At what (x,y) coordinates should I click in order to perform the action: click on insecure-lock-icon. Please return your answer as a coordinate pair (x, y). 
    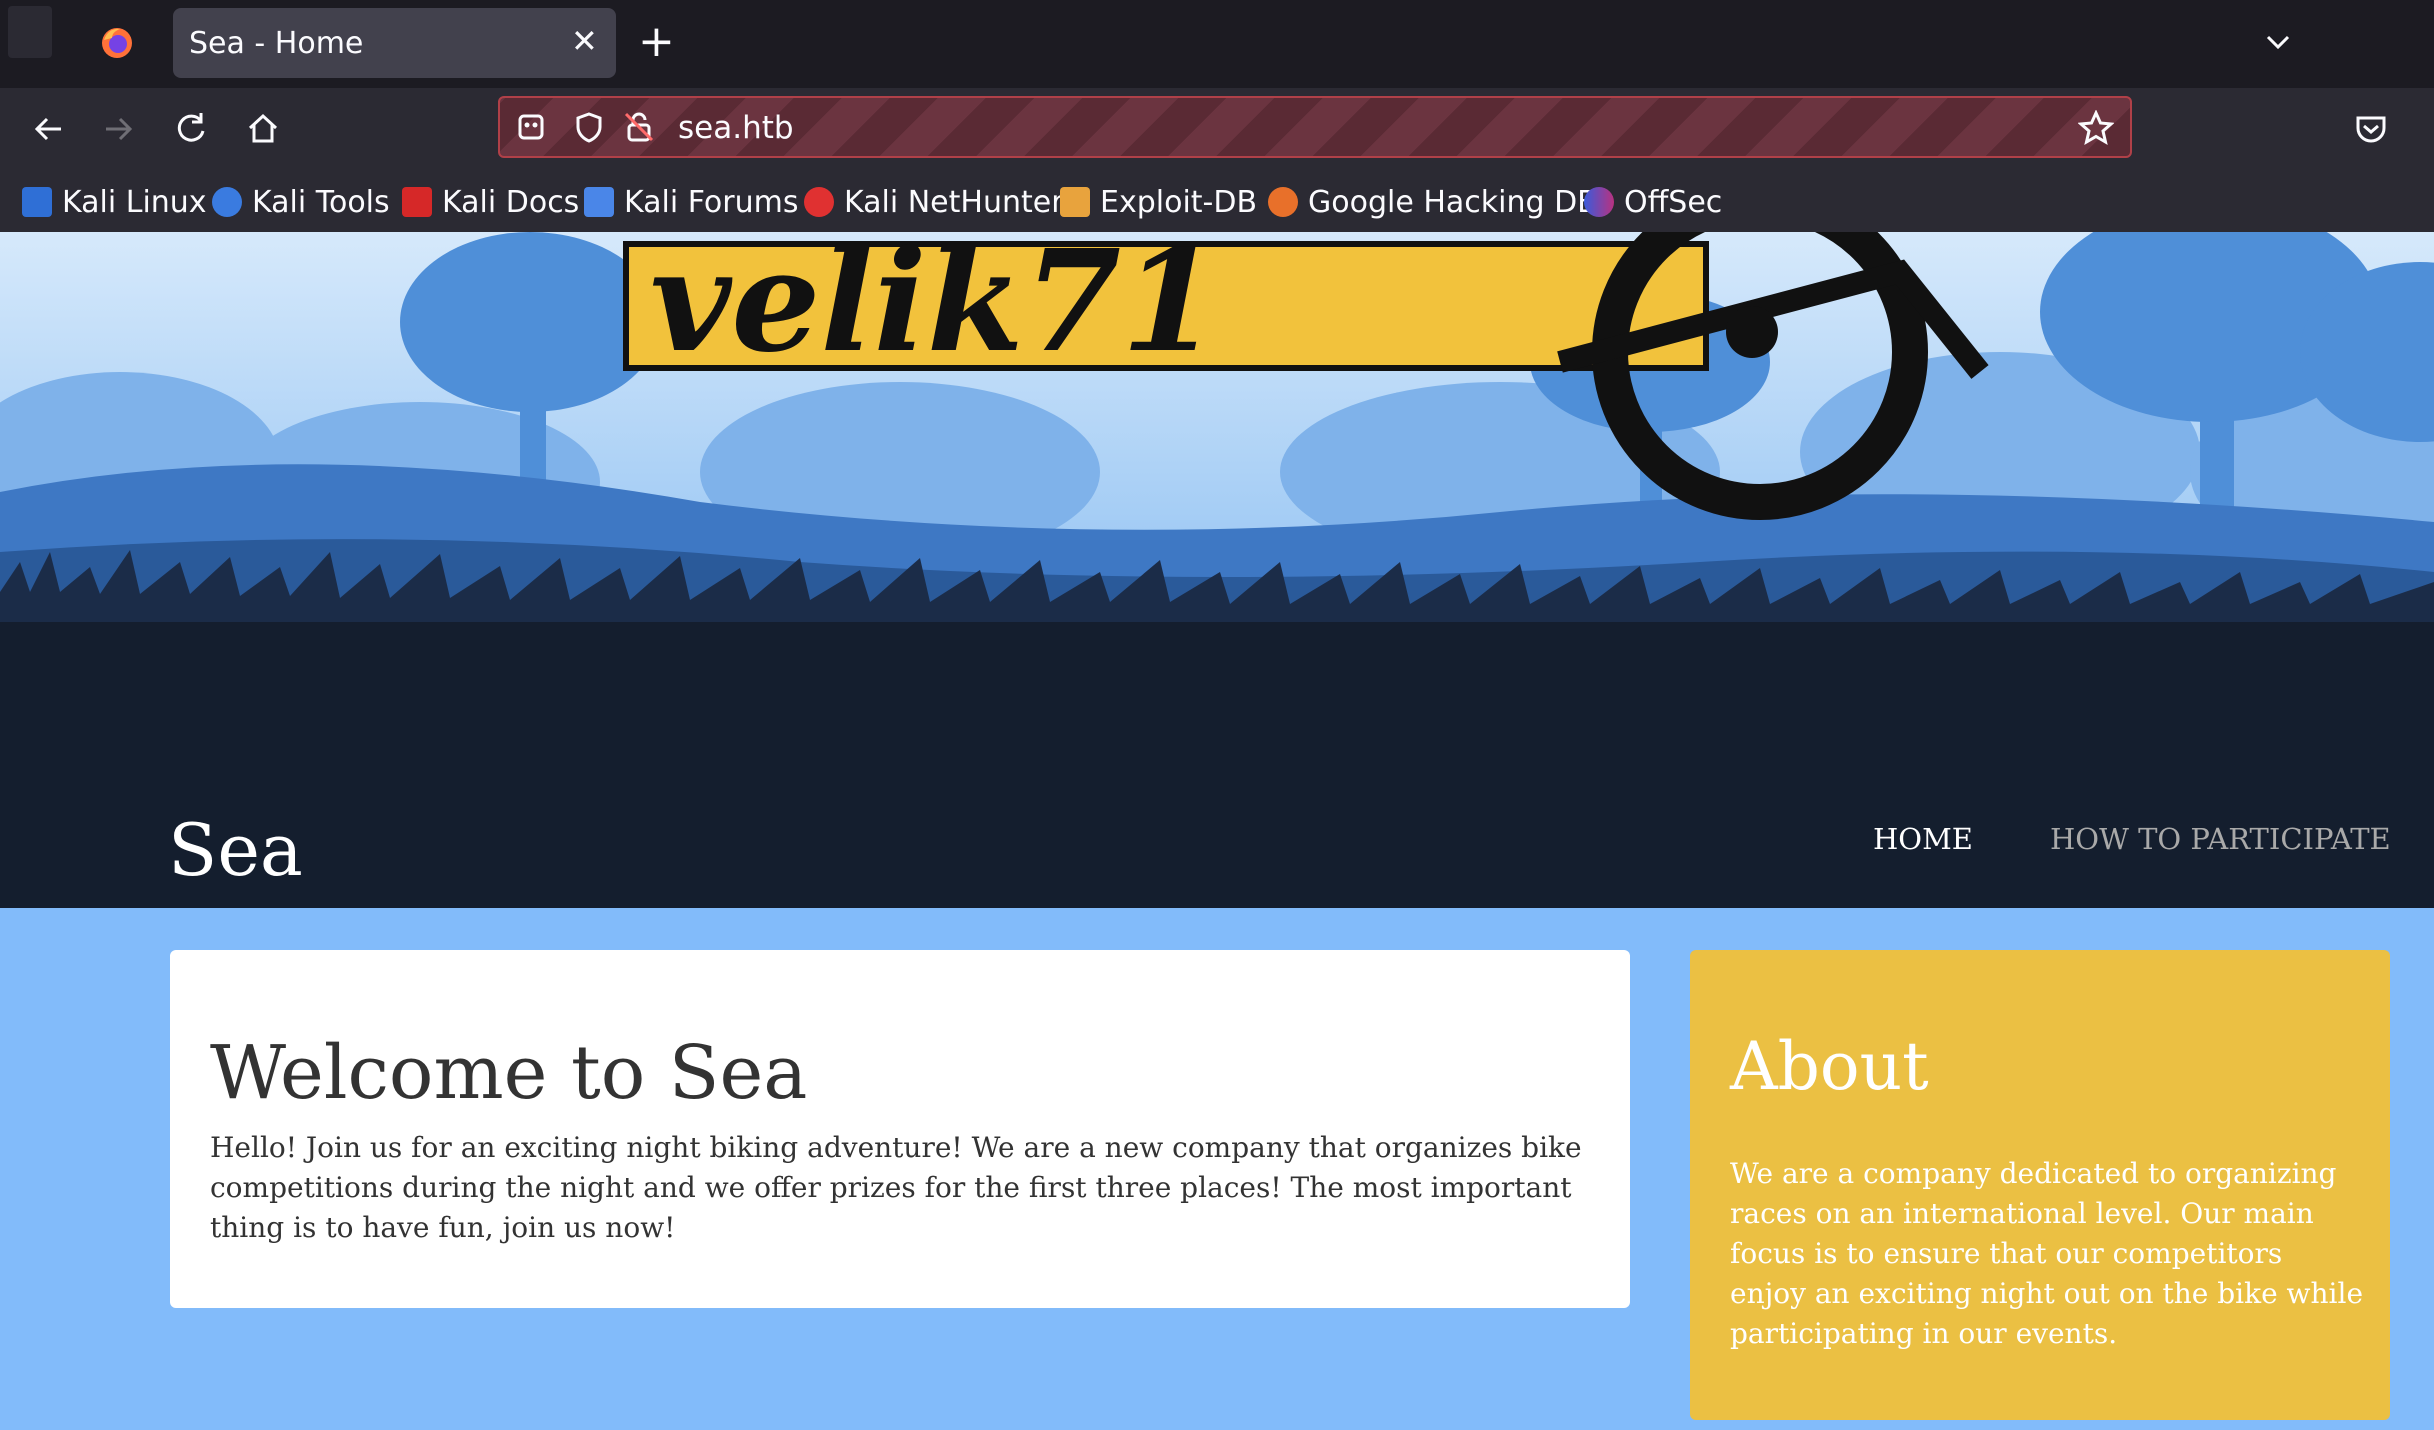
    Looking at the image, I should click on (639, 127).